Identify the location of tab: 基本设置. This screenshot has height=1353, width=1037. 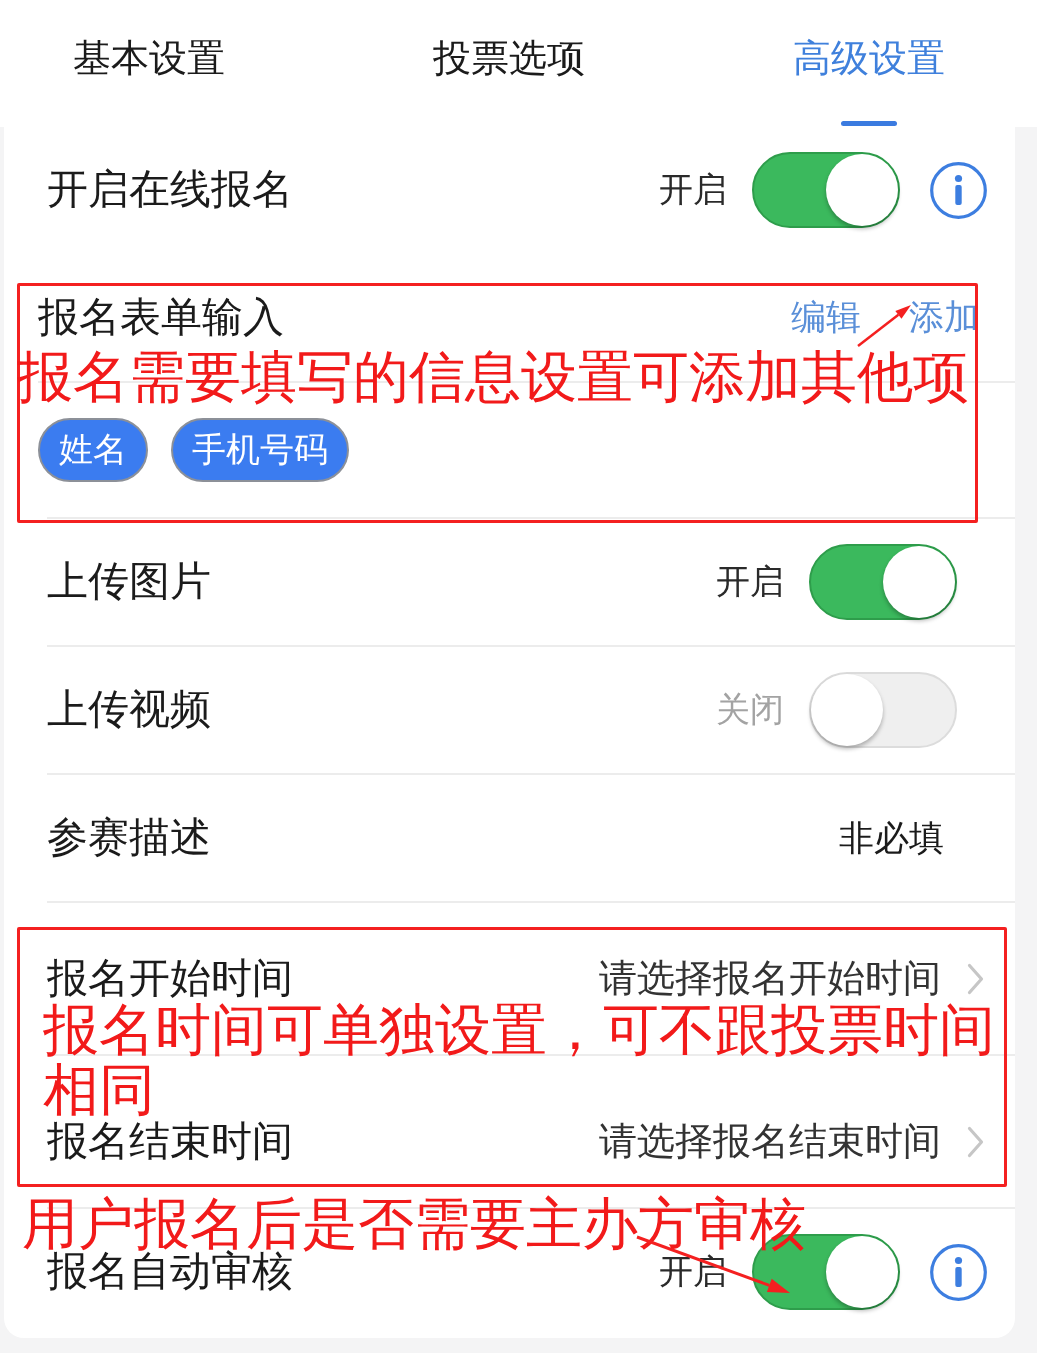
(149, 63).